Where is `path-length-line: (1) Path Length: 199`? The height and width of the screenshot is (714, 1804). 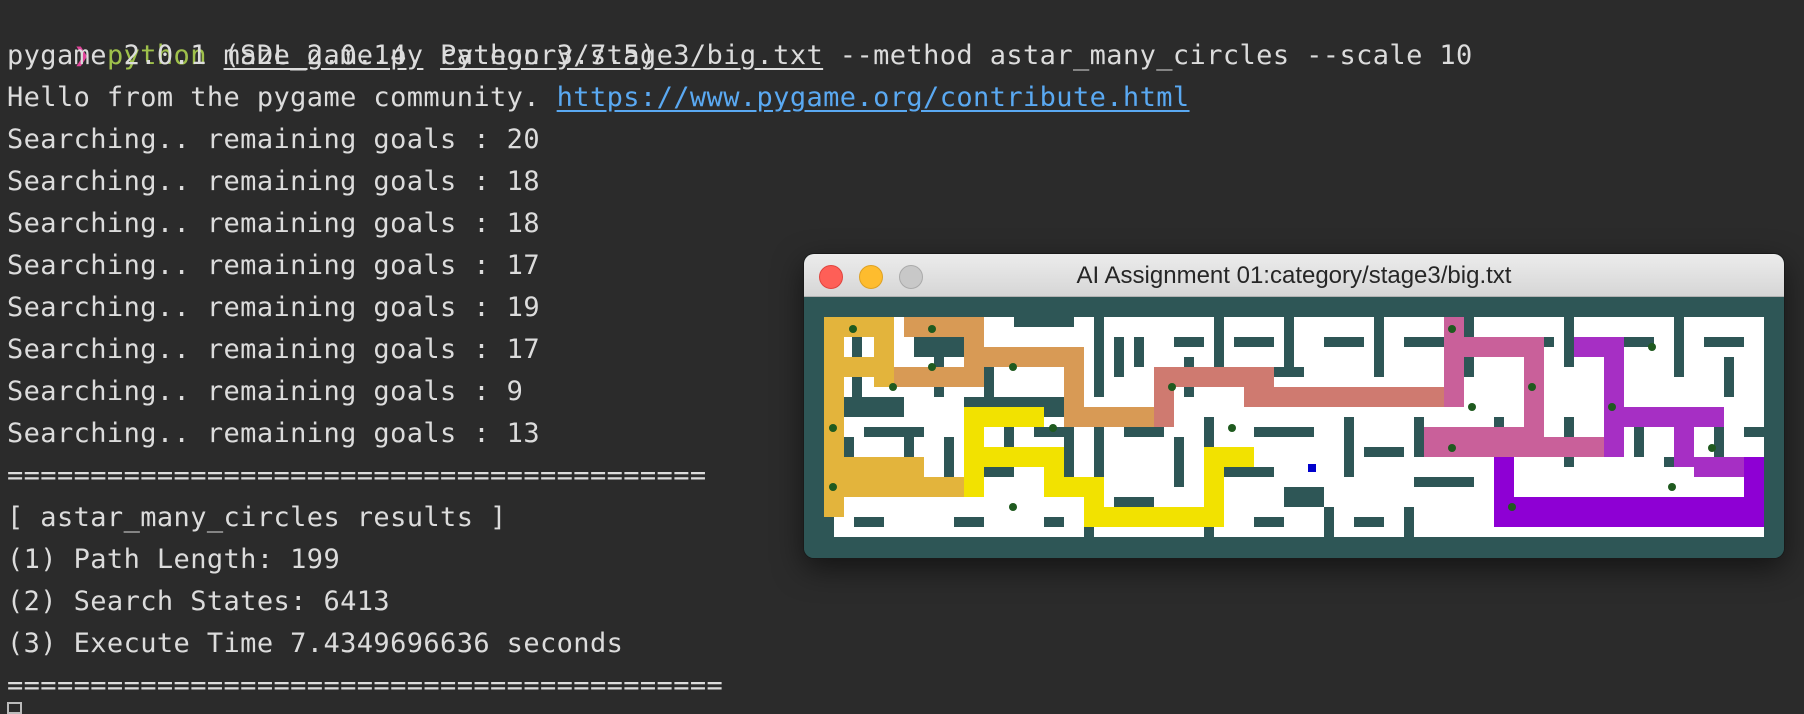
path-length-line: (1) Path Length: 199 is located at coordinates (174, 559).